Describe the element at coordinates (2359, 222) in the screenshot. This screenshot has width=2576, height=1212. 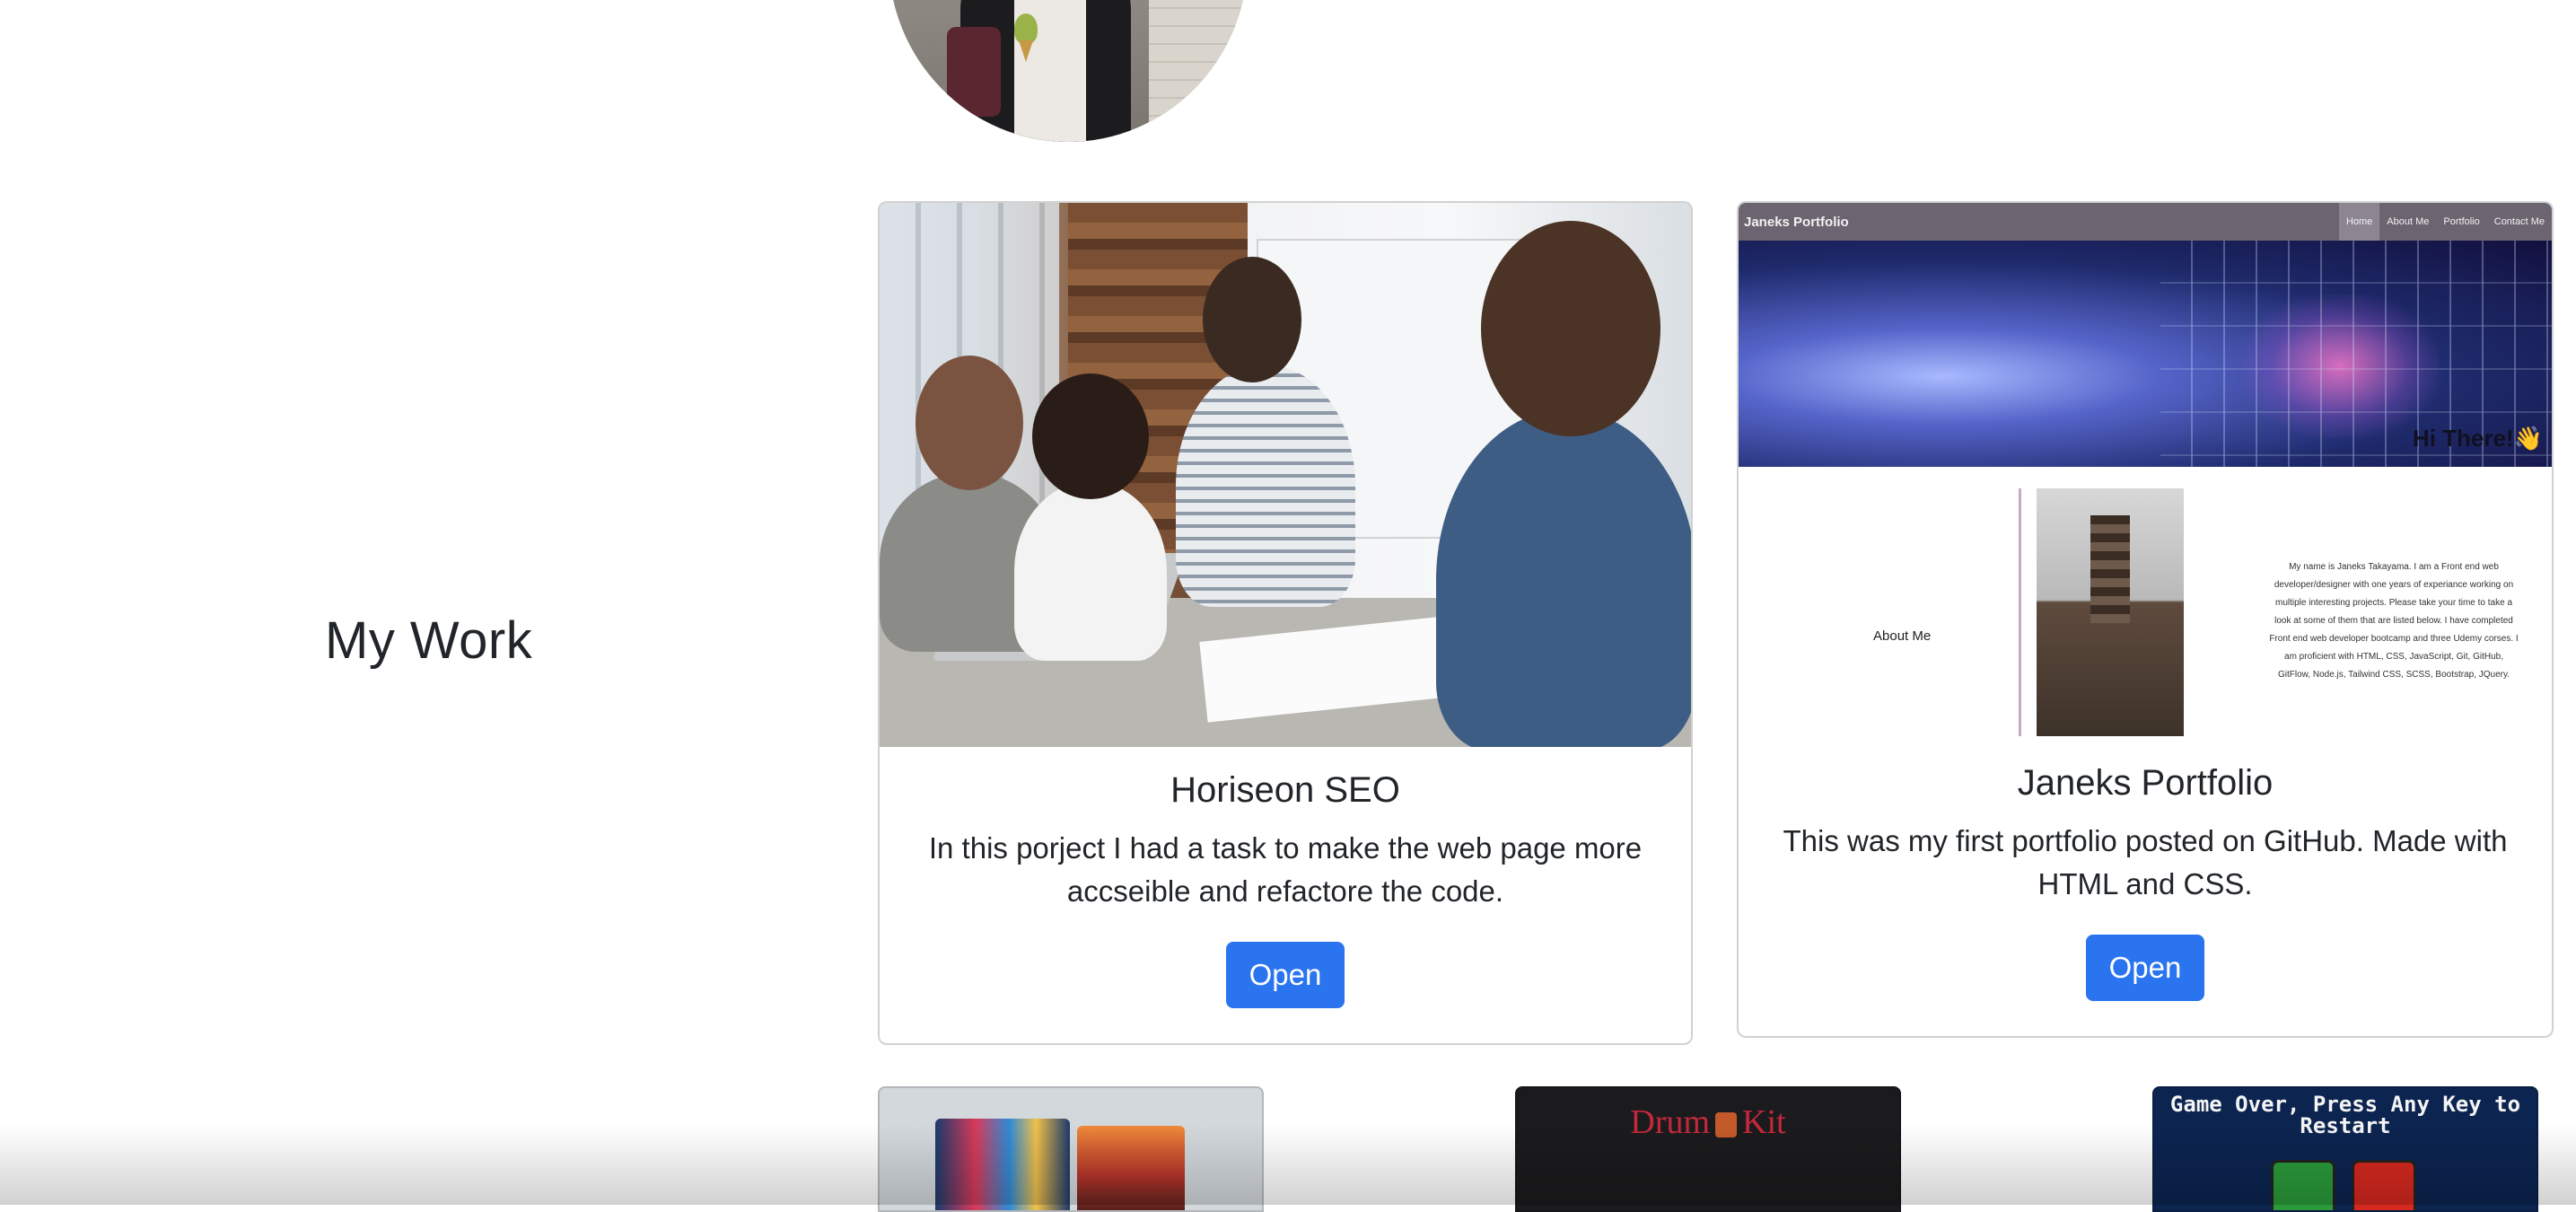
I see `screenshot-nav-link: Home` at that location.